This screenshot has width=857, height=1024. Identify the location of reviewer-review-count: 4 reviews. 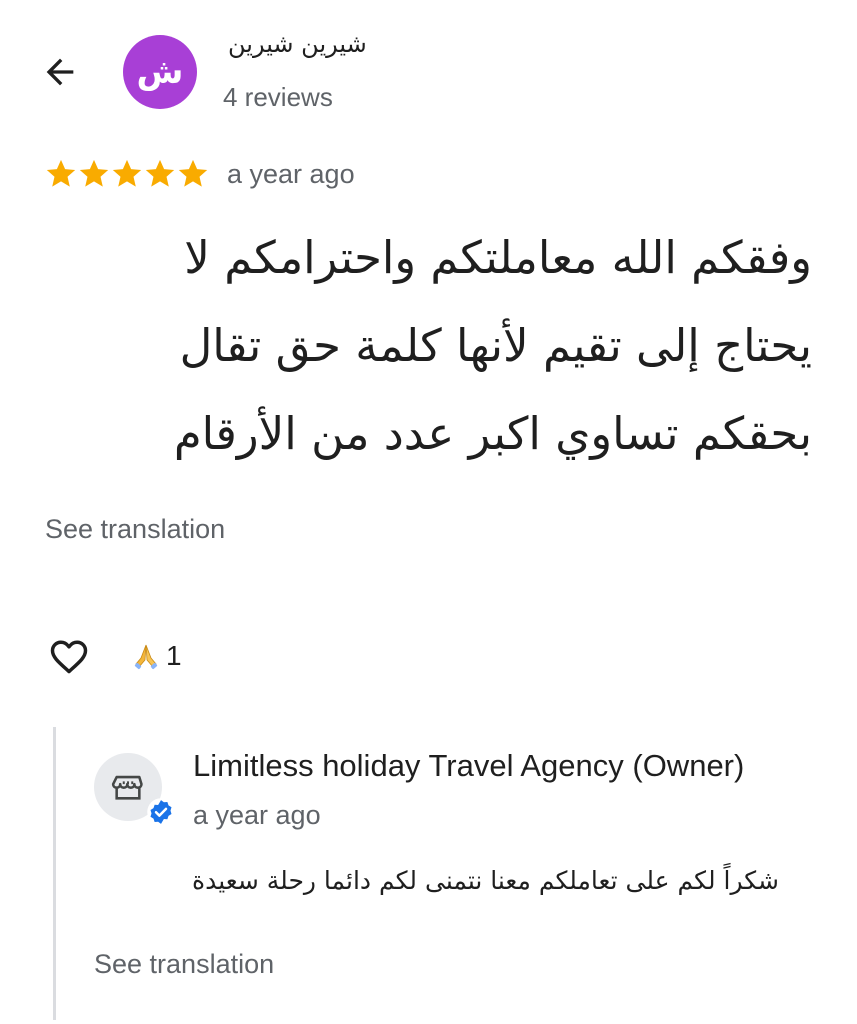
(278, 97).